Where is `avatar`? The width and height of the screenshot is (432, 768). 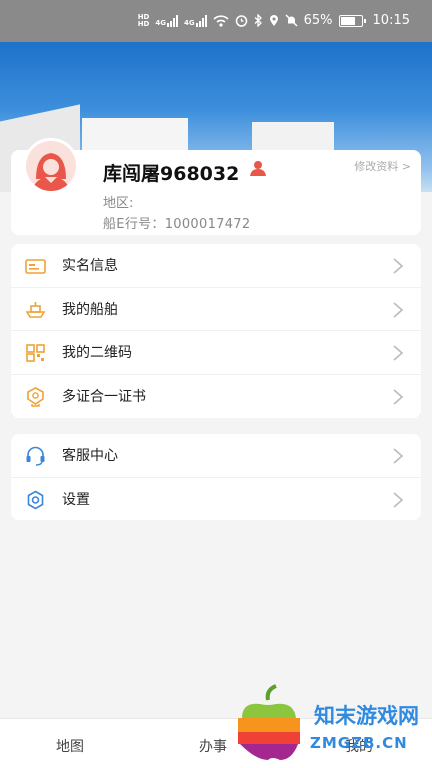 avatar is located at coordinates (51, 166).